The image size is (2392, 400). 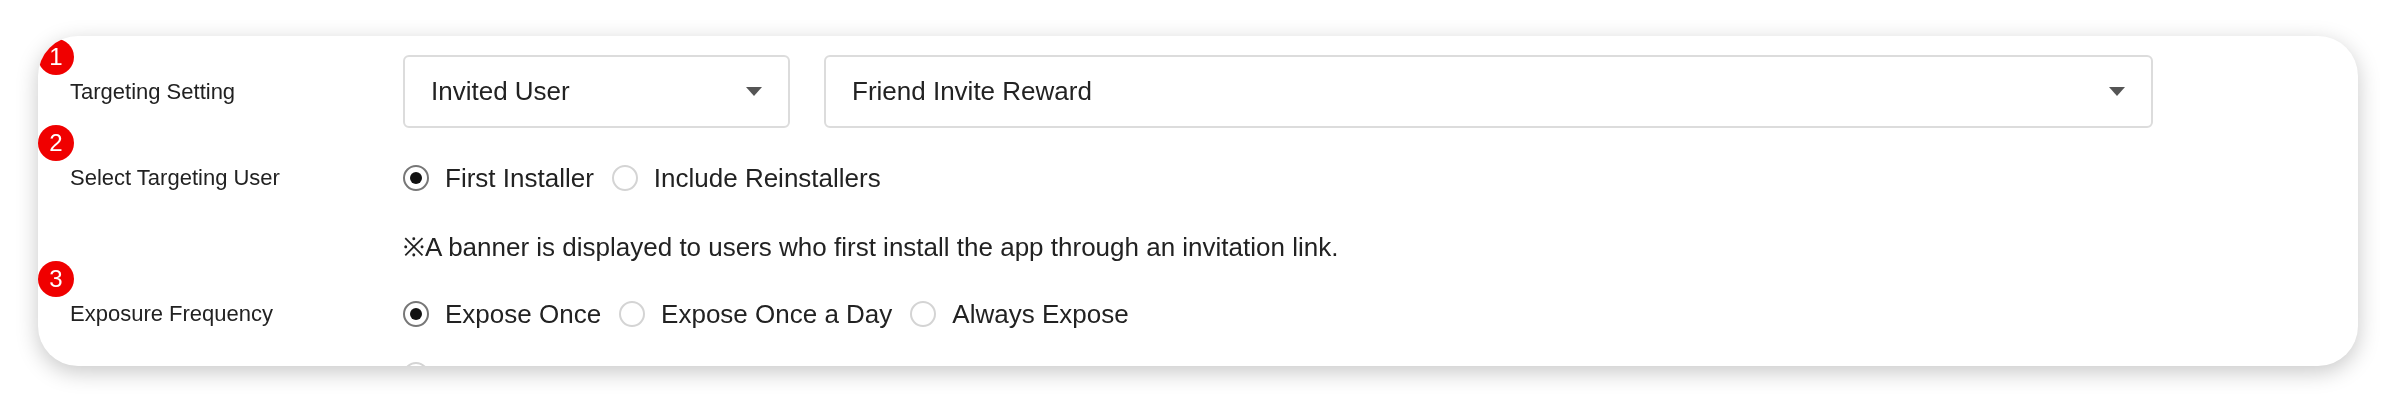 What do you see at coordinates (56, 56) in the screenshot?
I see `step-badge: 1` at bounding box center [56, 56].